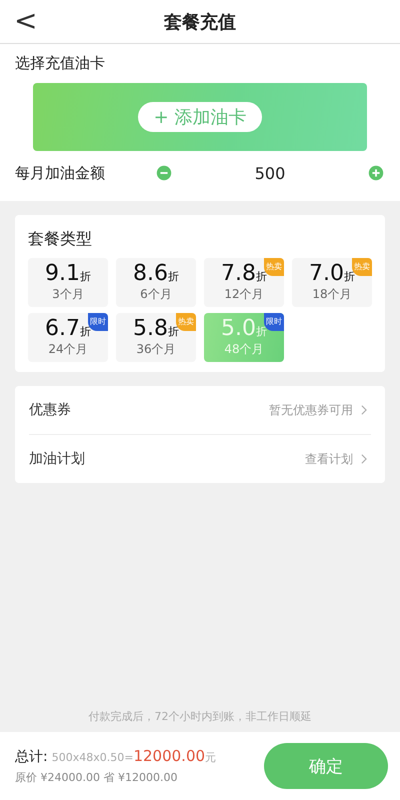 This screenshot has height=800, width=400. I want to click on plan-option: 5.8折 36个月 热卖, so click(156, 337).